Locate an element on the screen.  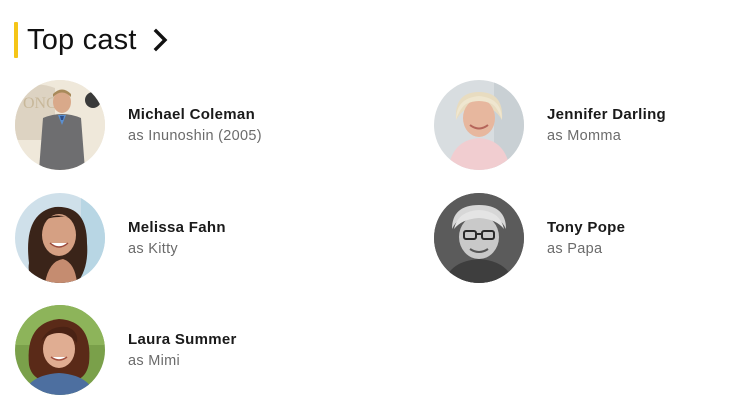
character-name: Inunoshin (2005) is located at coordinates (205, 136).